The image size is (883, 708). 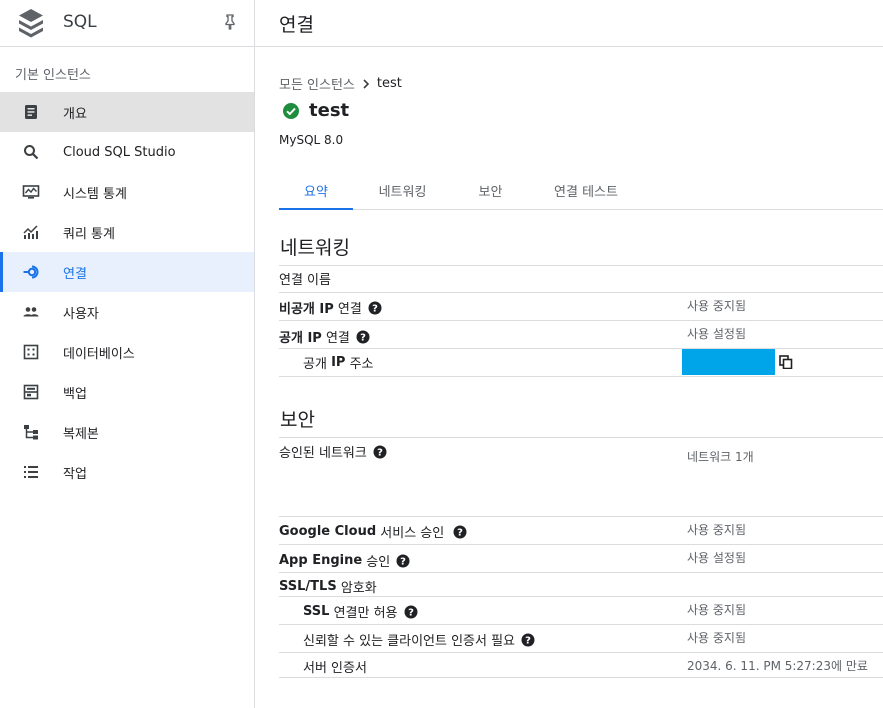 I want to click on sidebar-item-label: 데이터베이스, so click(x=99, y=354).